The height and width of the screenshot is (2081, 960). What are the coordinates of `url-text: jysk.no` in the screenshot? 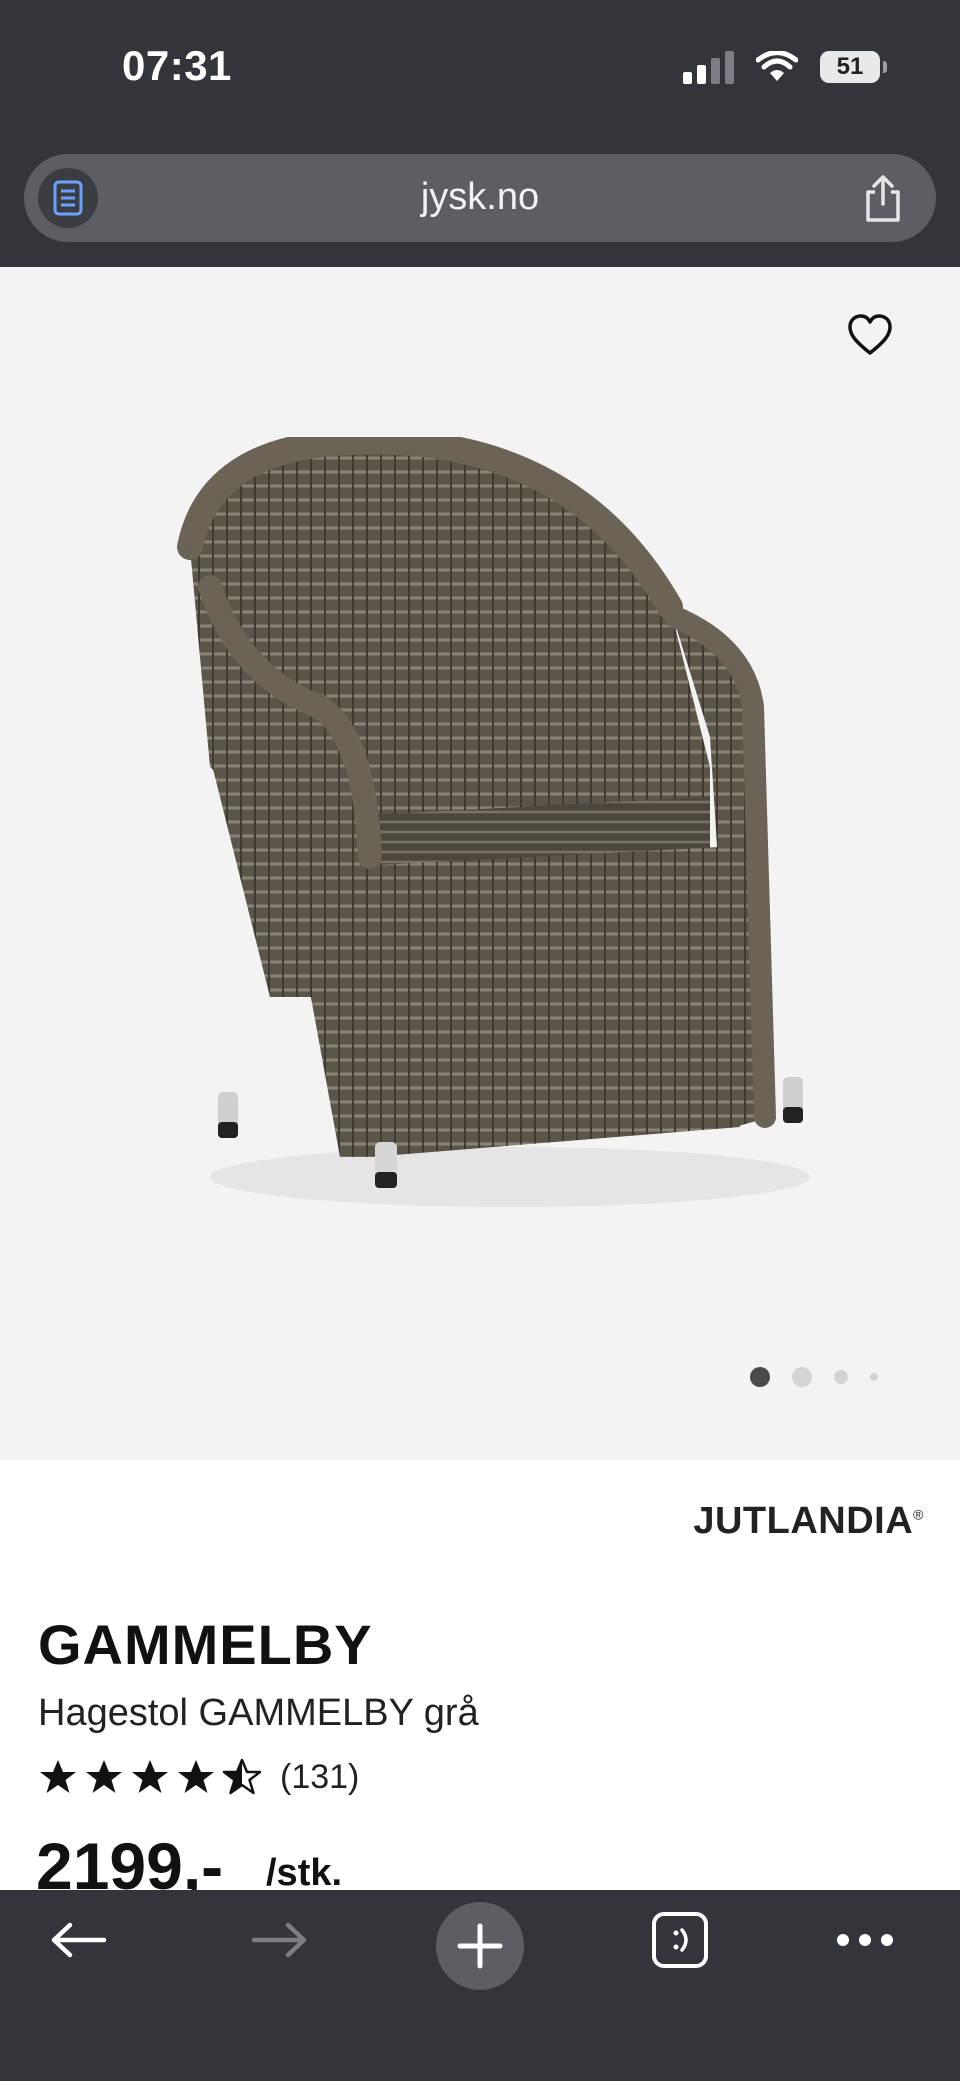 It's located at (480, 197).